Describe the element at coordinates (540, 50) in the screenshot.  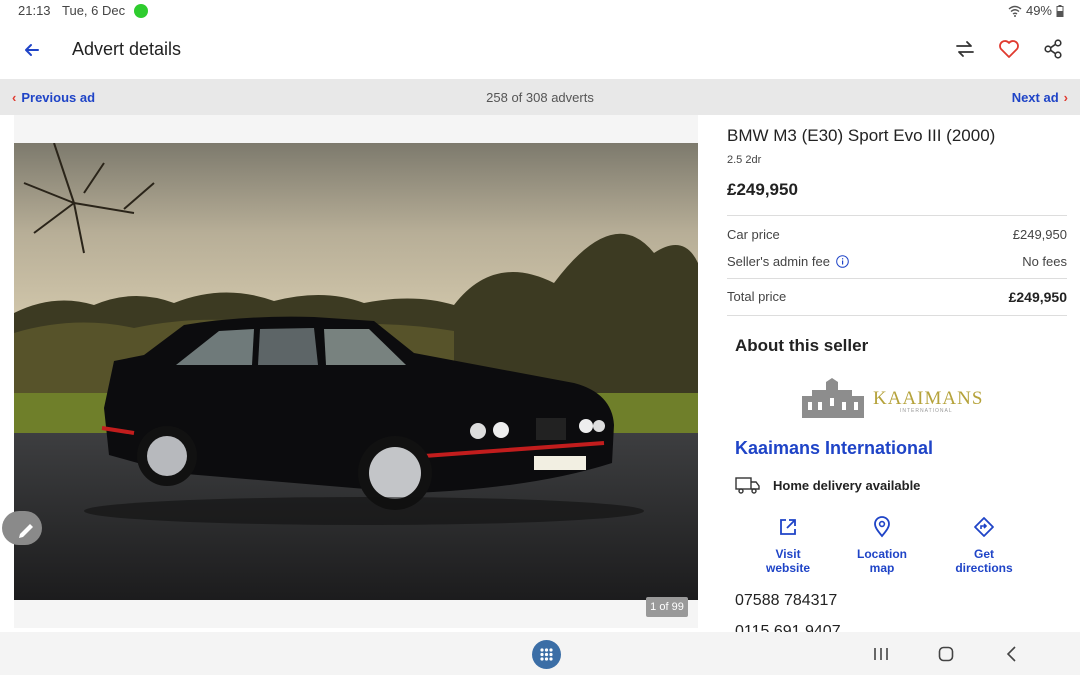
I see `app-header: Advert details` at that location.